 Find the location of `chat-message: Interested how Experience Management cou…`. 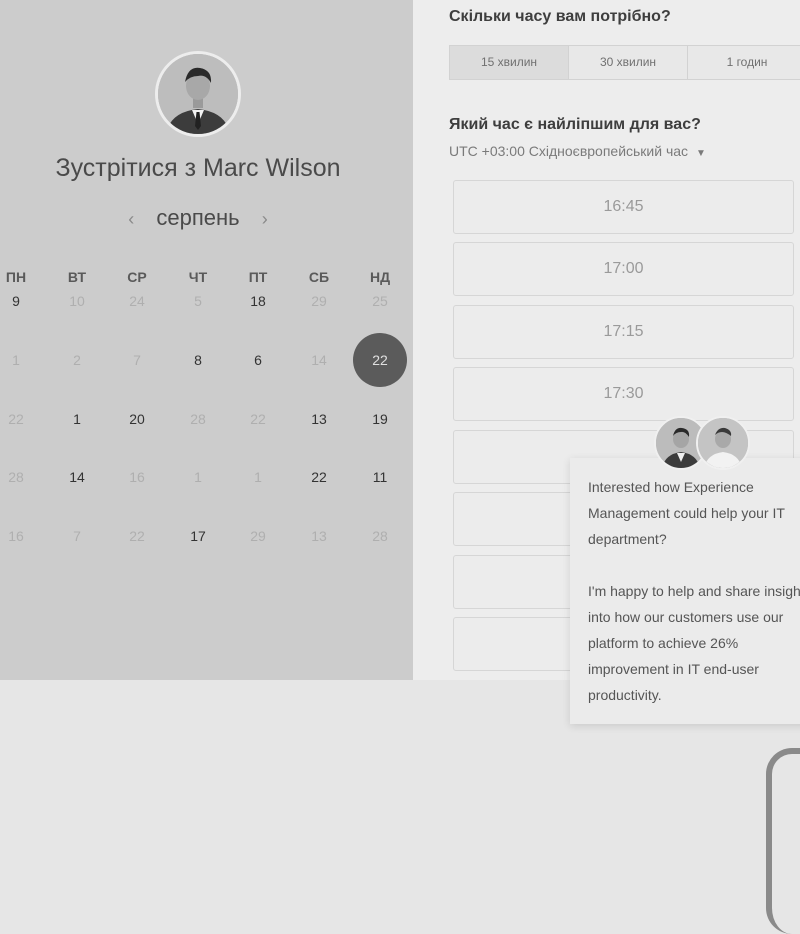

chat-message: Interested how Experience Management cou… is located at coordinates (694, 591).